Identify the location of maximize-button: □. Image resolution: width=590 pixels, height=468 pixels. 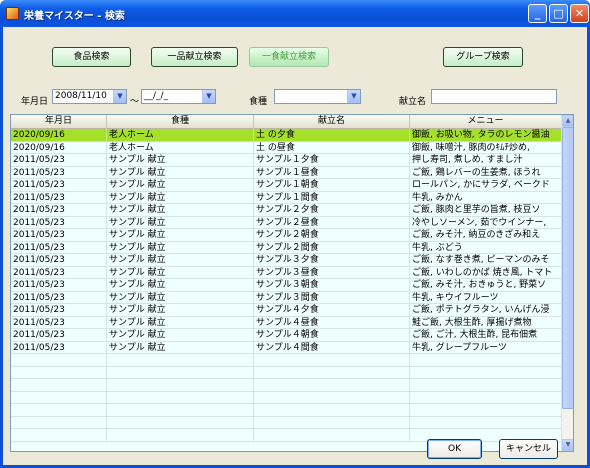
(558, 13).